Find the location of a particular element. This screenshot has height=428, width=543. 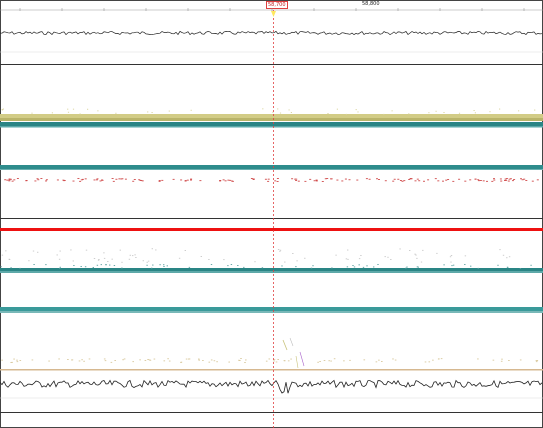

dots-red-track is located at coordinates (271, 180).